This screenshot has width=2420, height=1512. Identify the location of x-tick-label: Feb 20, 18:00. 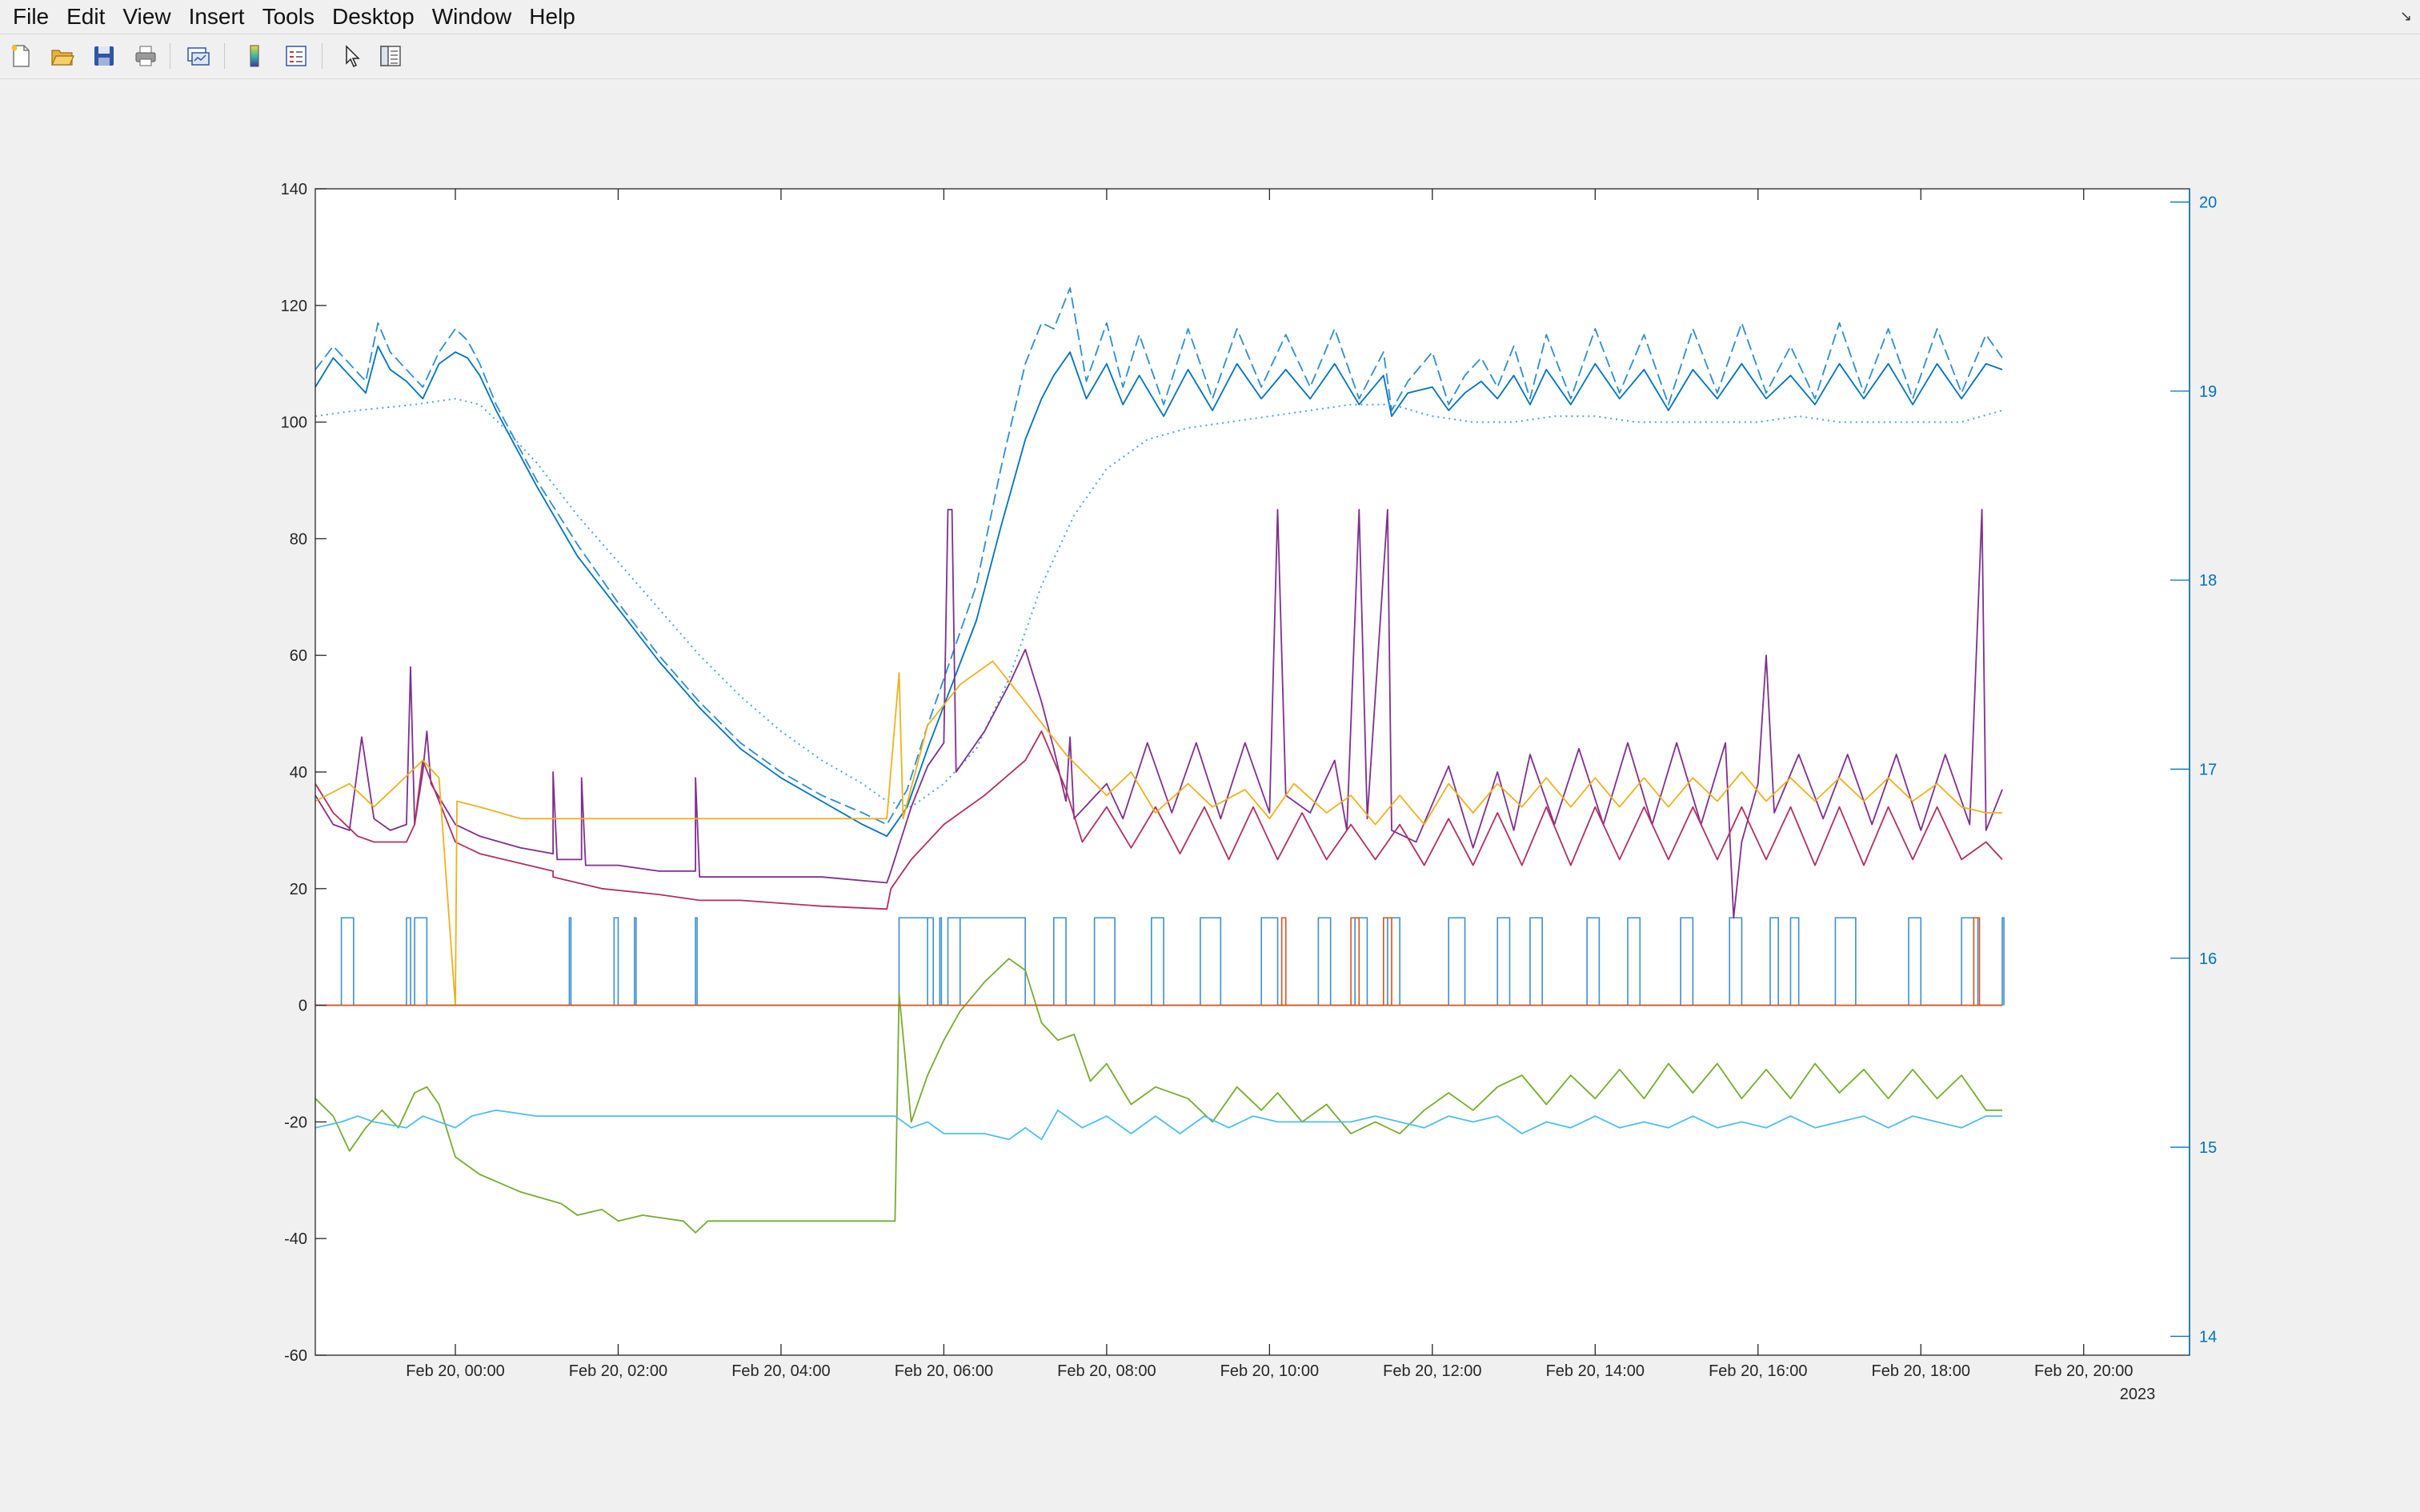
(1921, 1371).